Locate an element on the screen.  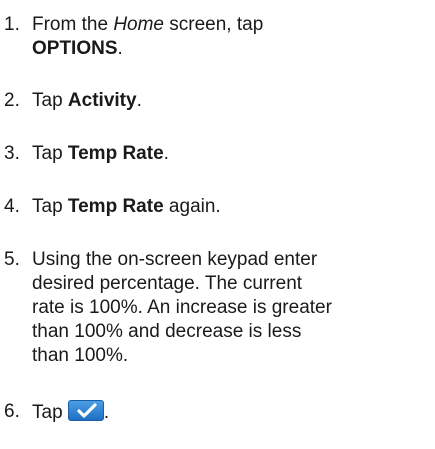
step-text: Tap Temp Rate. is located at coordinates (100, 153).